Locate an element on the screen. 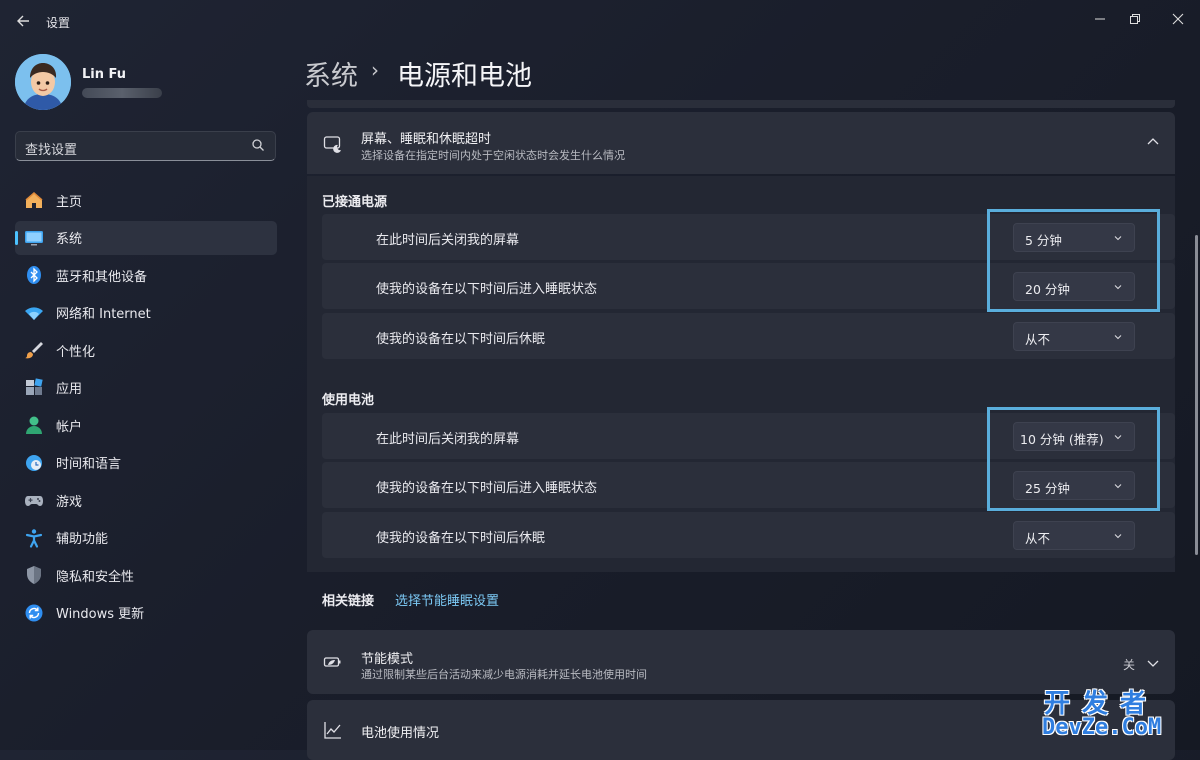 The width and height of the screenshot is (1200, 760). battery-hibernate-dropdown: 从不 is located at coordinates (1074, 535).